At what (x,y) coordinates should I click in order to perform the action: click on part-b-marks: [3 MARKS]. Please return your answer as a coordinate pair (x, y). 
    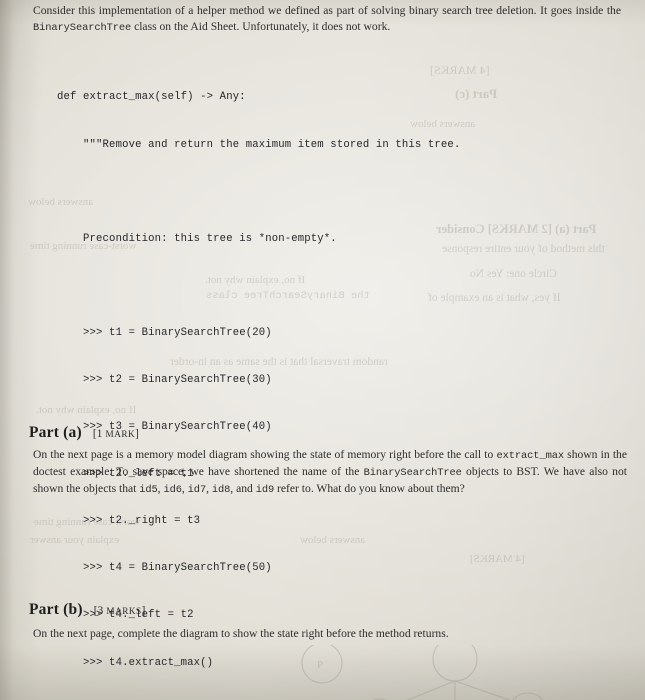
    Looking at the image, I should click on (120, 611).